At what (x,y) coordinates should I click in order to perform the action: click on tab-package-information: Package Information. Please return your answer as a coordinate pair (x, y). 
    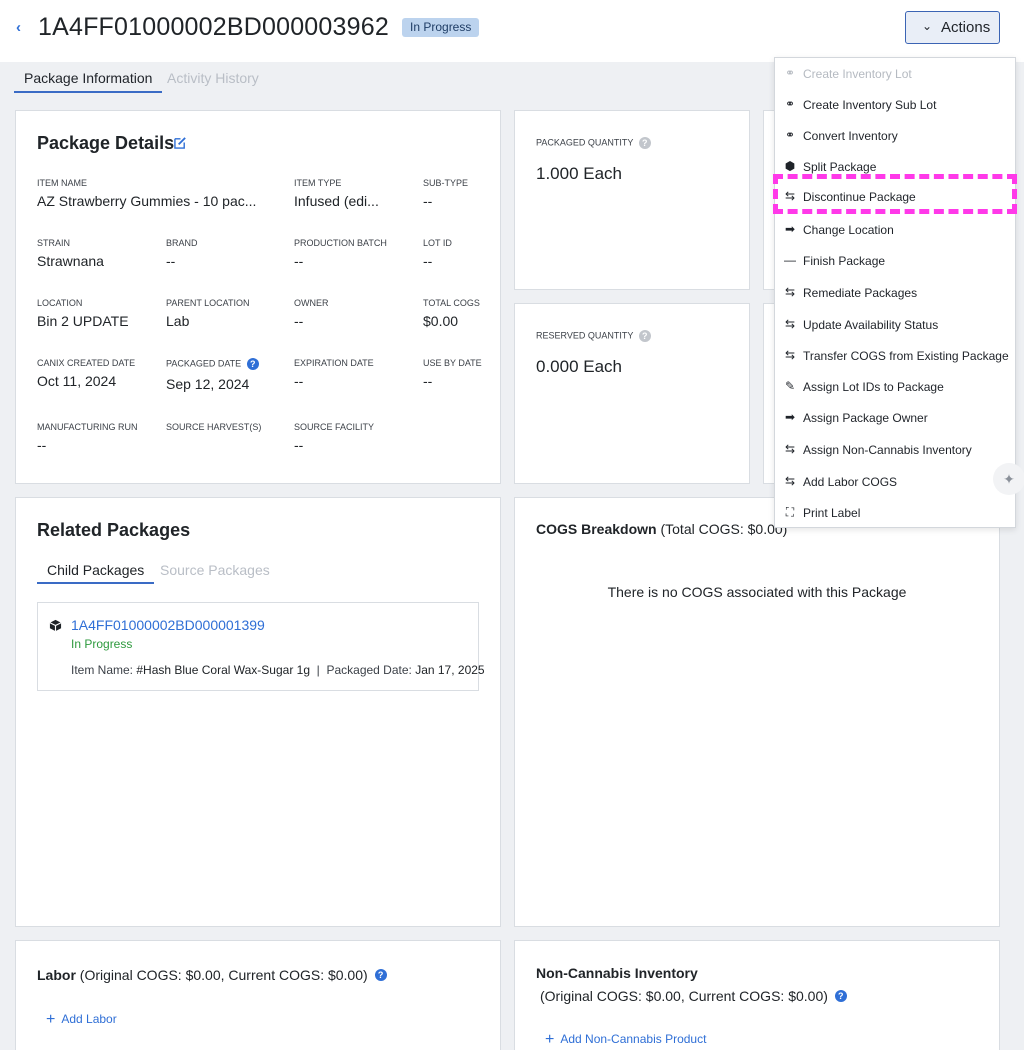
    Looking at the image, I should click on (88, 81).